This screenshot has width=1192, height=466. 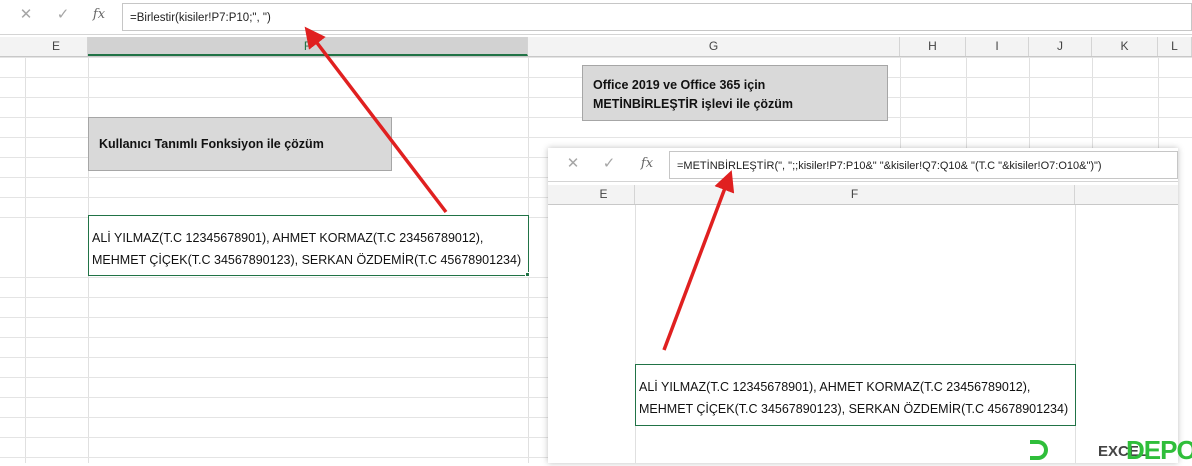 What do you see at coordinates (698, 260) in the screenshot?
I see `arrow-to-inset-formula` at bounding box center [698, 260].